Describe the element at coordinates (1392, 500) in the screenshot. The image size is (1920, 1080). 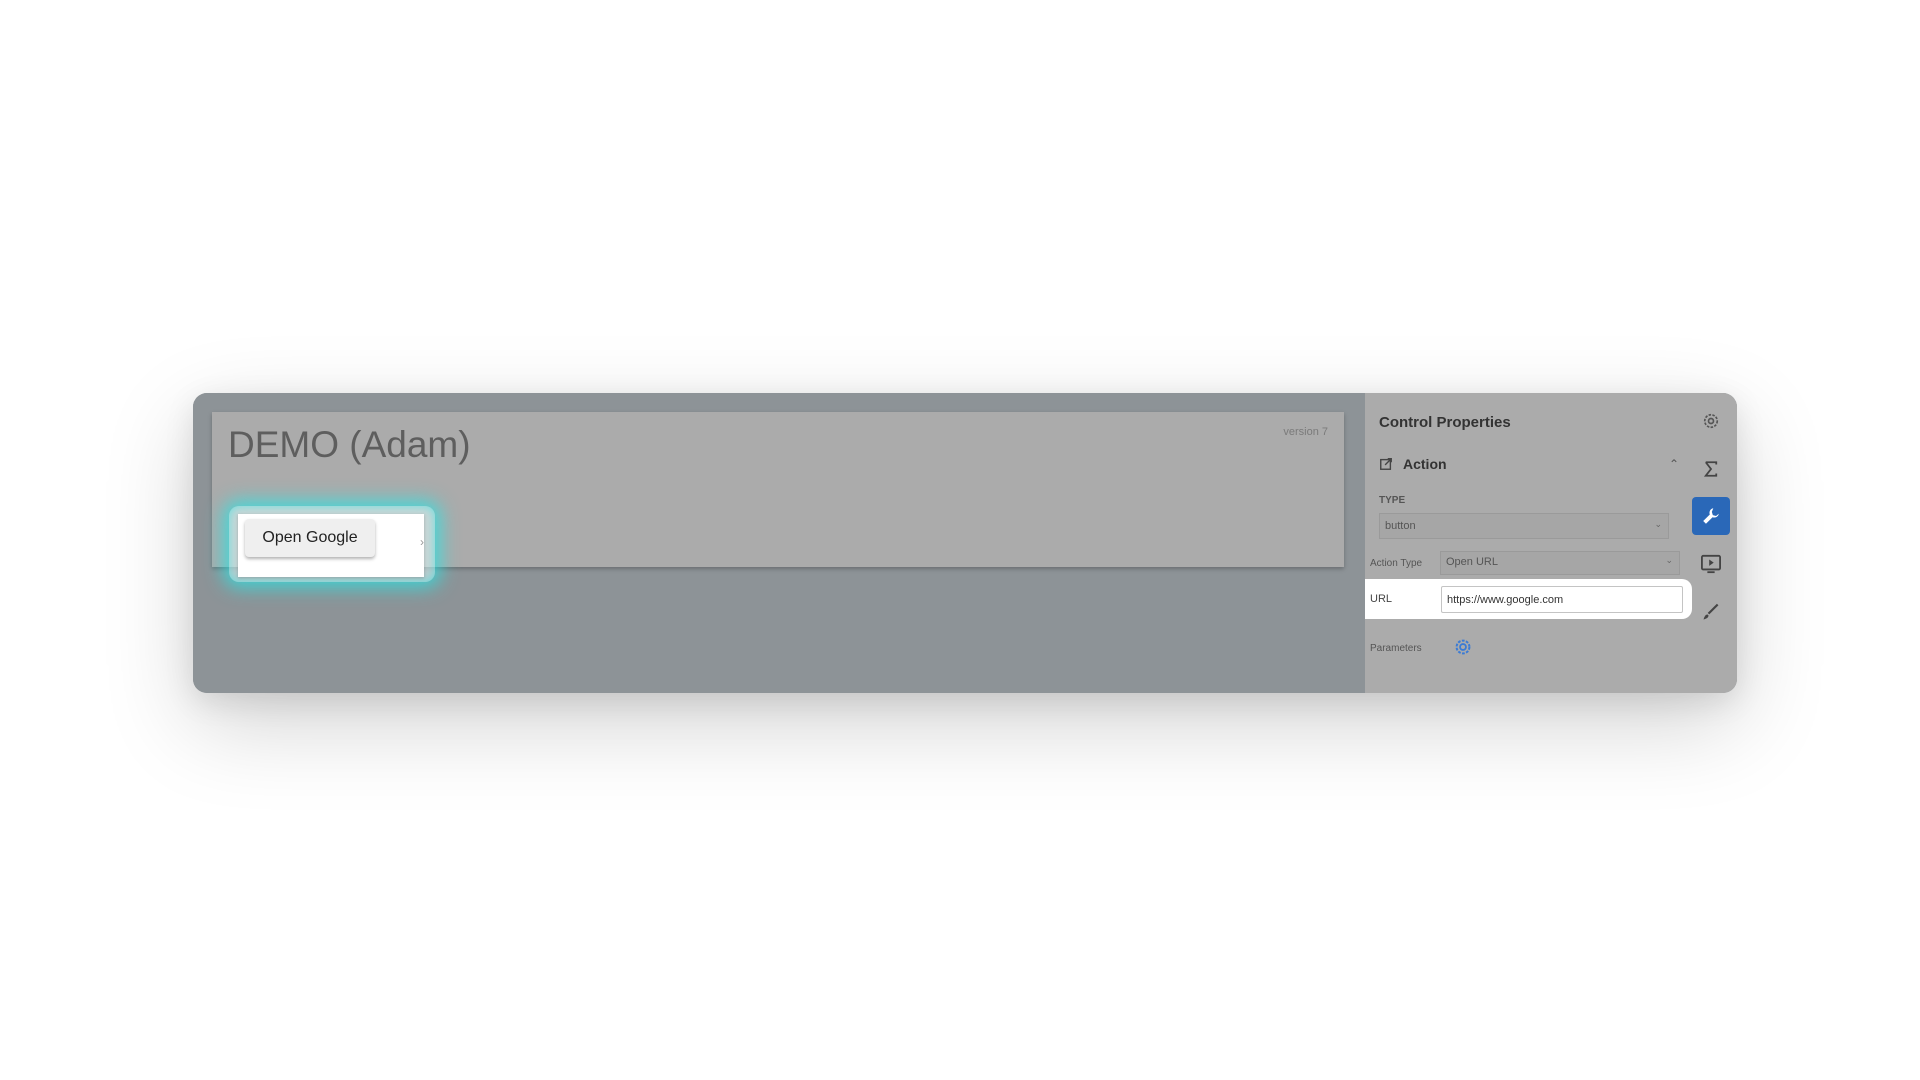
I see `type-label: TYPE` at that location.